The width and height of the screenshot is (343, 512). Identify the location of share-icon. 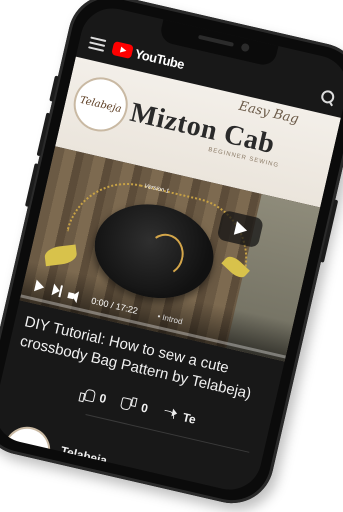
(170, 414).